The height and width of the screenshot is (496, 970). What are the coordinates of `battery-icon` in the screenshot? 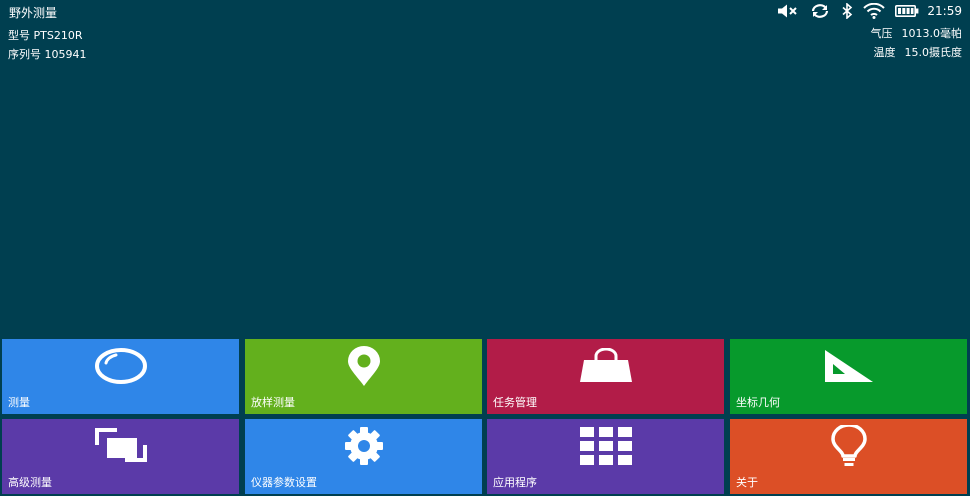 It's located at (907, 11).